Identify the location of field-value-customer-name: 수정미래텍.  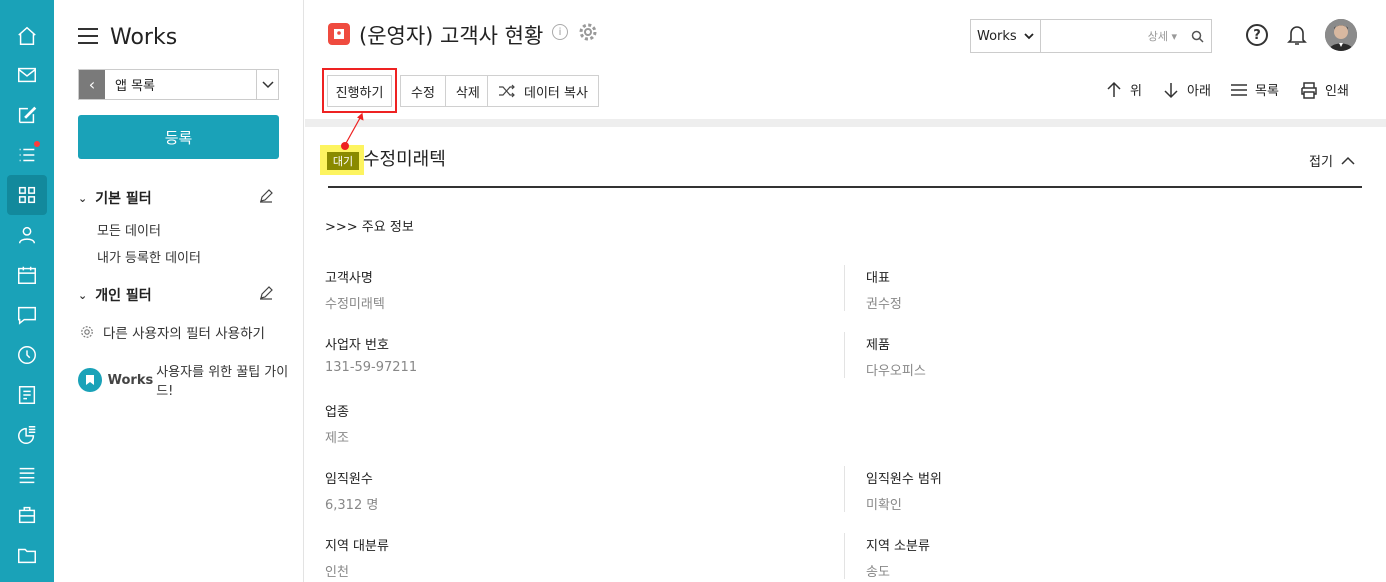
(355, 304).